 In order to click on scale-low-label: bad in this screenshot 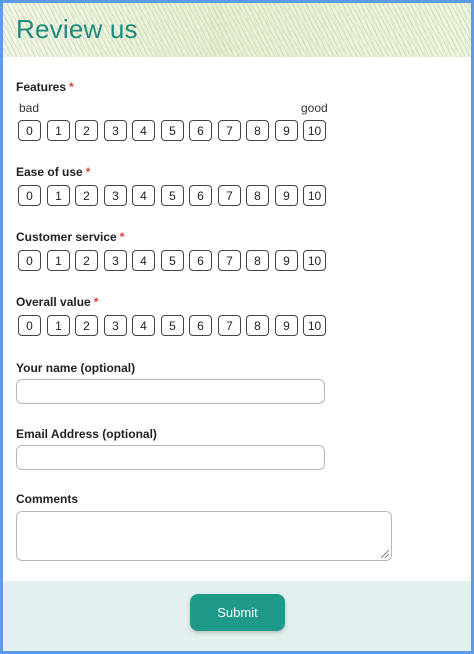, I will do `click(29, 108)`.